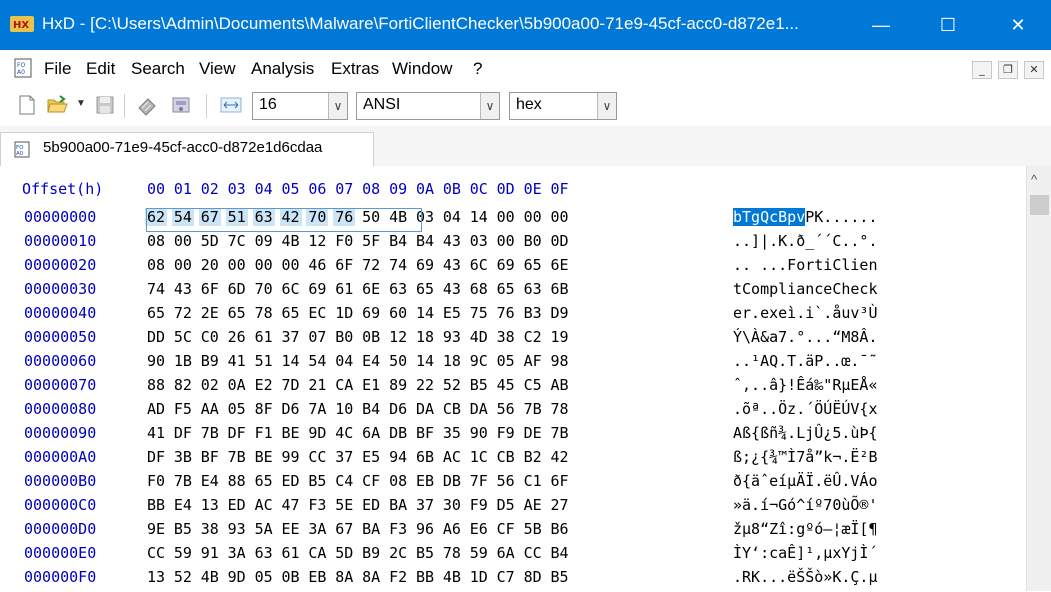  I want to click on hex-byte: E1, so click(371, 385).